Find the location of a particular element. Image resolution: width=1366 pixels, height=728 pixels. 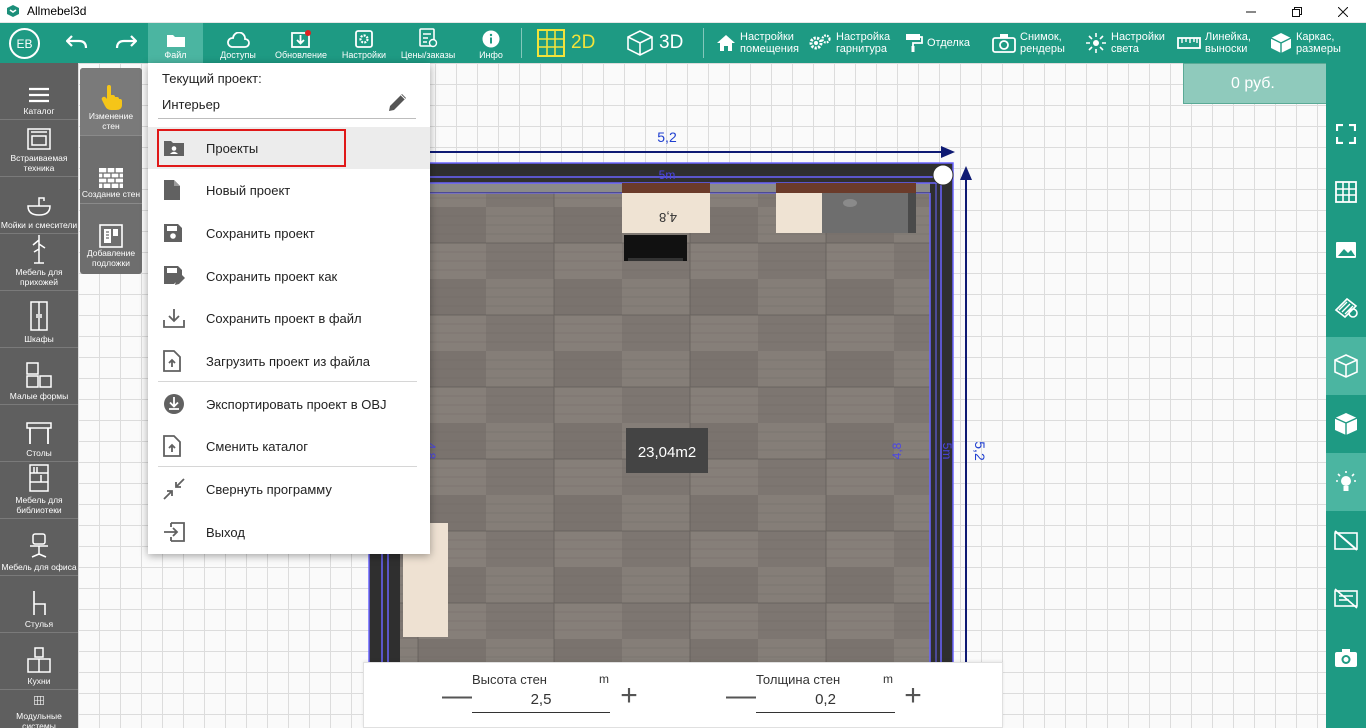

sidebar-item-chairs: Стулья is located at coordinates (39, 604).